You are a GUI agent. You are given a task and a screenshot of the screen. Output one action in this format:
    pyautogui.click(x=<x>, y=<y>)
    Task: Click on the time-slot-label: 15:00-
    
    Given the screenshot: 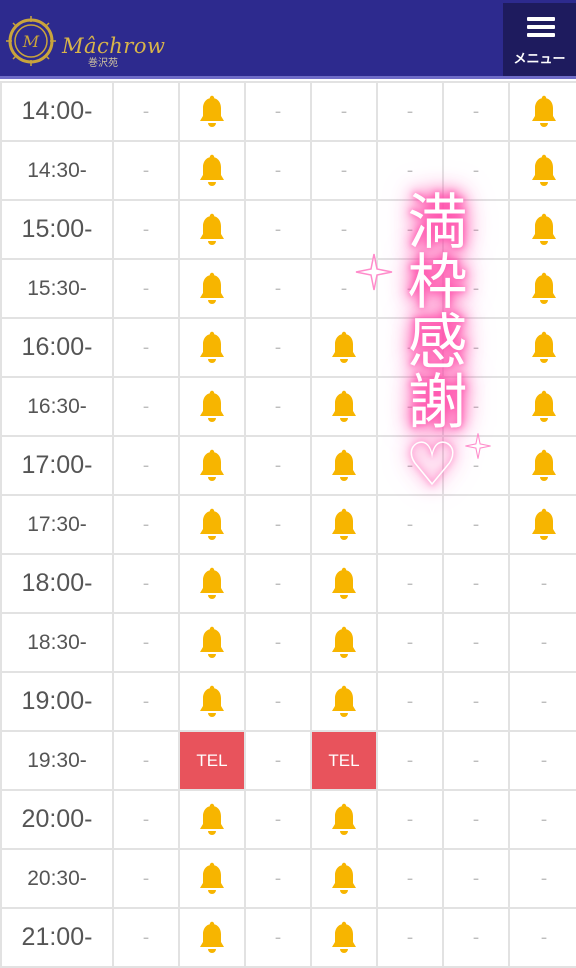 What is the action you would take?
    pyautogui.click(x=57, y=229)
    